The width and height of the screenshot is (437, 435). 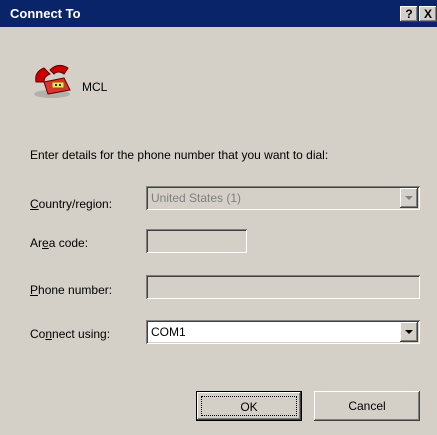 I want to click on focus-rect, so click(x=249, y=406).